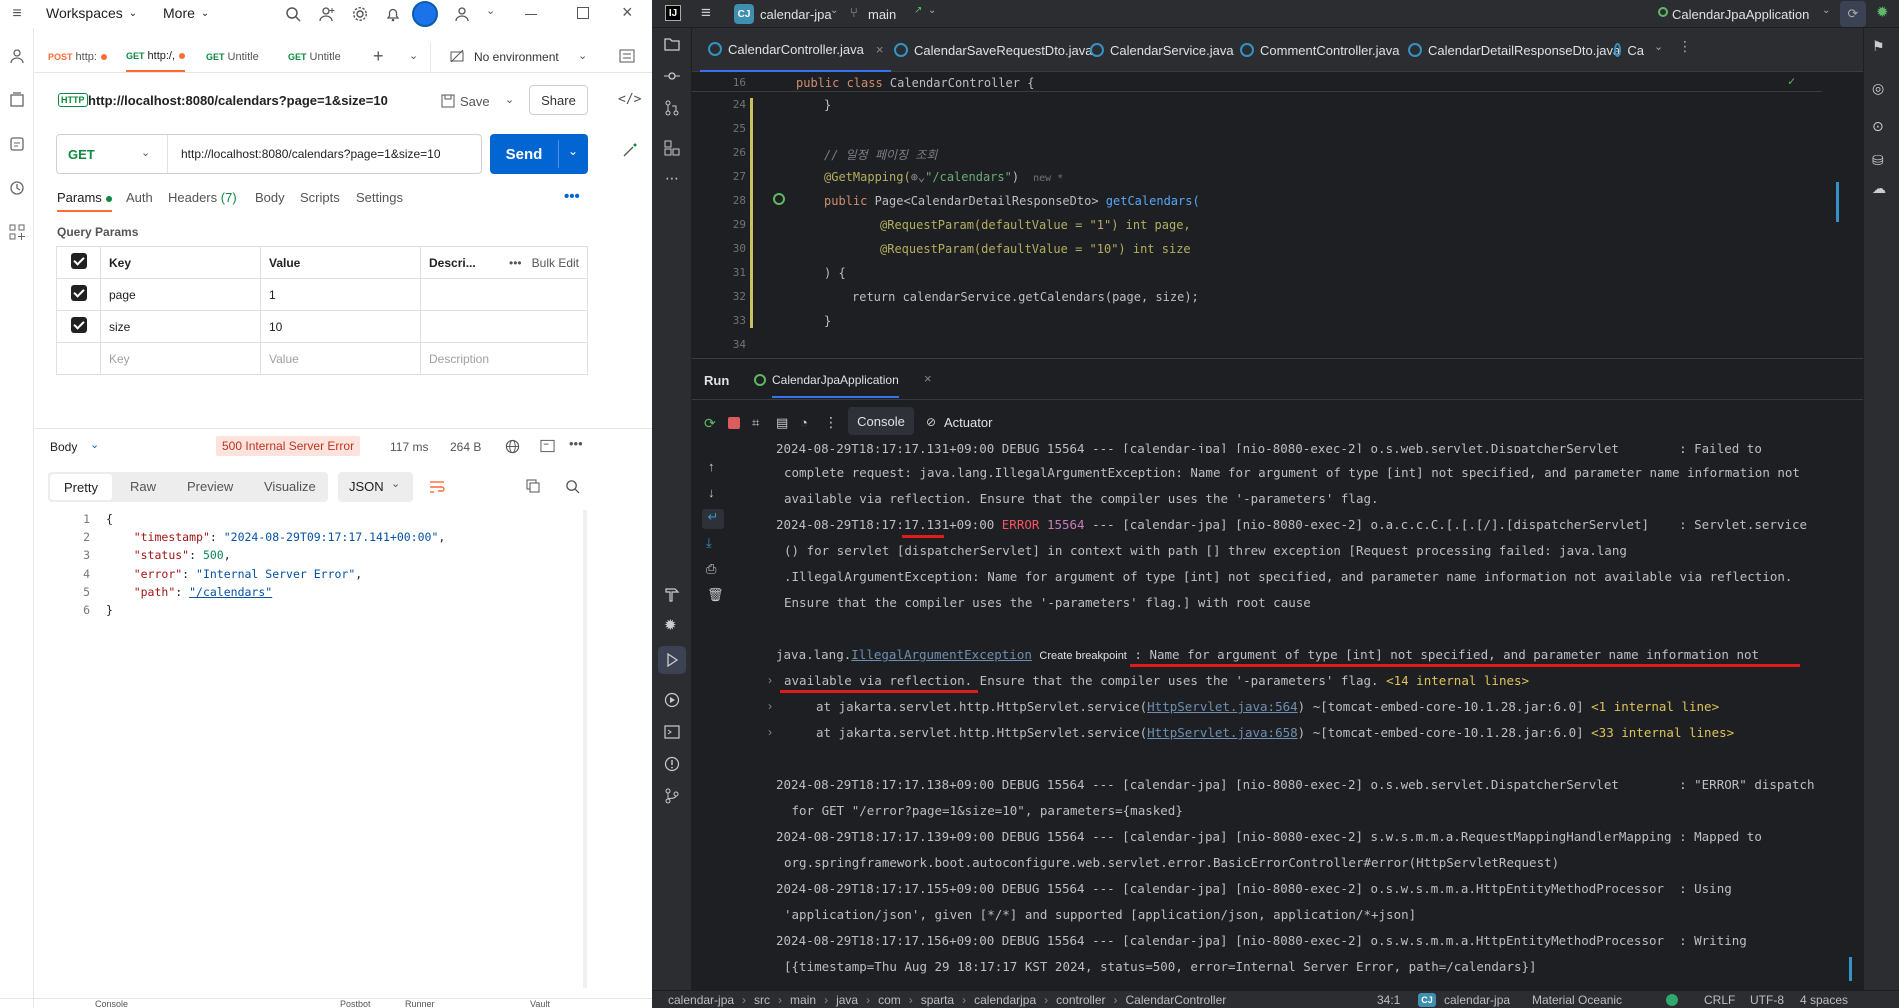  What do you see at coordinates (1791, 81) in the screenshot?
I see `inspection-ok-icon: ✓` at bounding box center [1791, 81].